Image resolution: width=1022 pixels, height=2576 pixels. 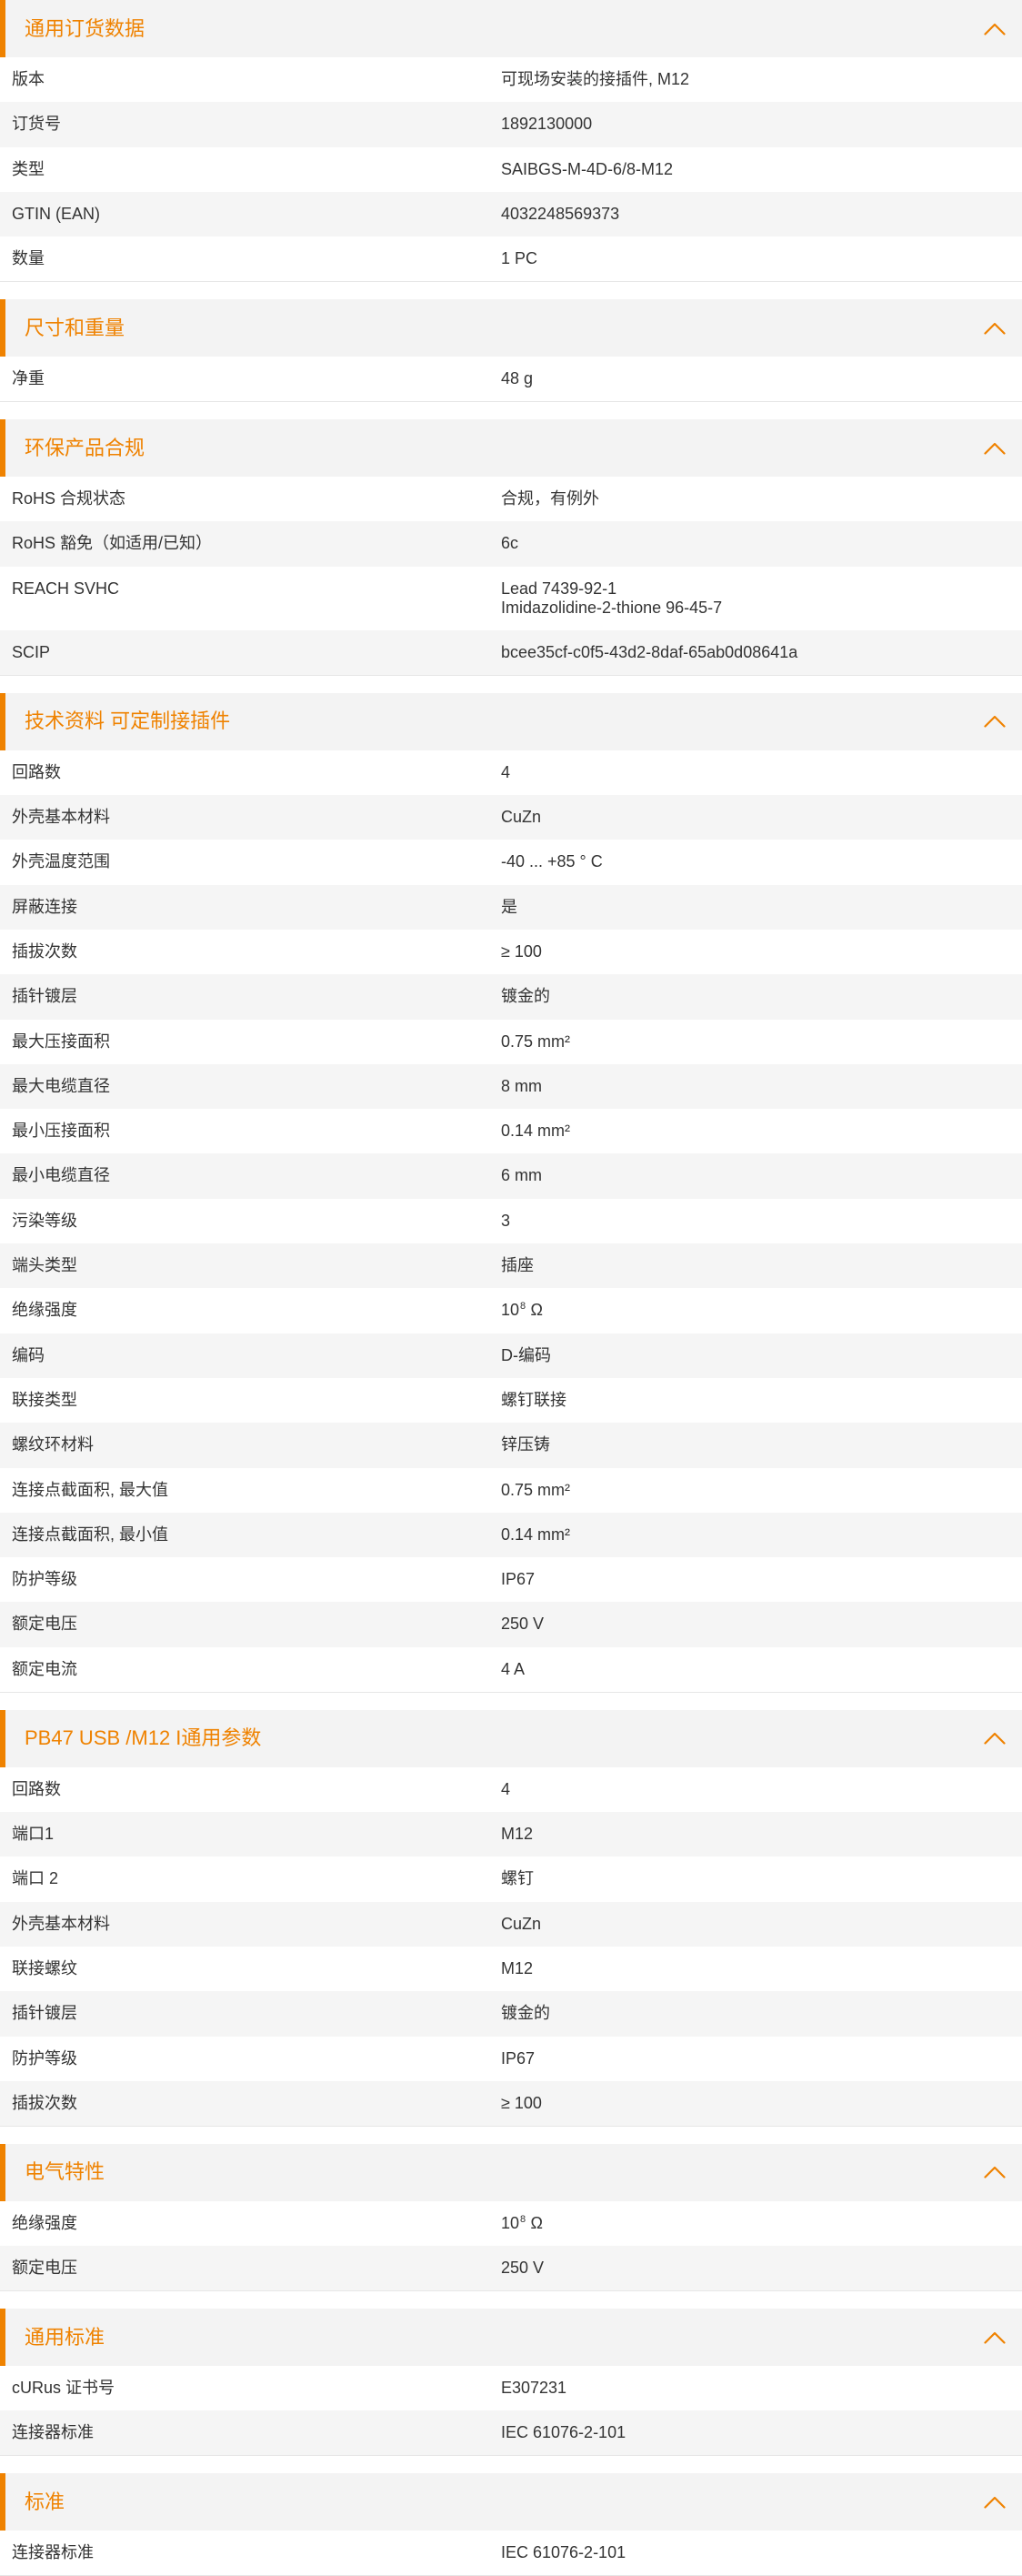 What do you see at coordinates (761, 1265) in the screenshot?
I see `spec-value: 插座` at bounding box center [761, 1265].